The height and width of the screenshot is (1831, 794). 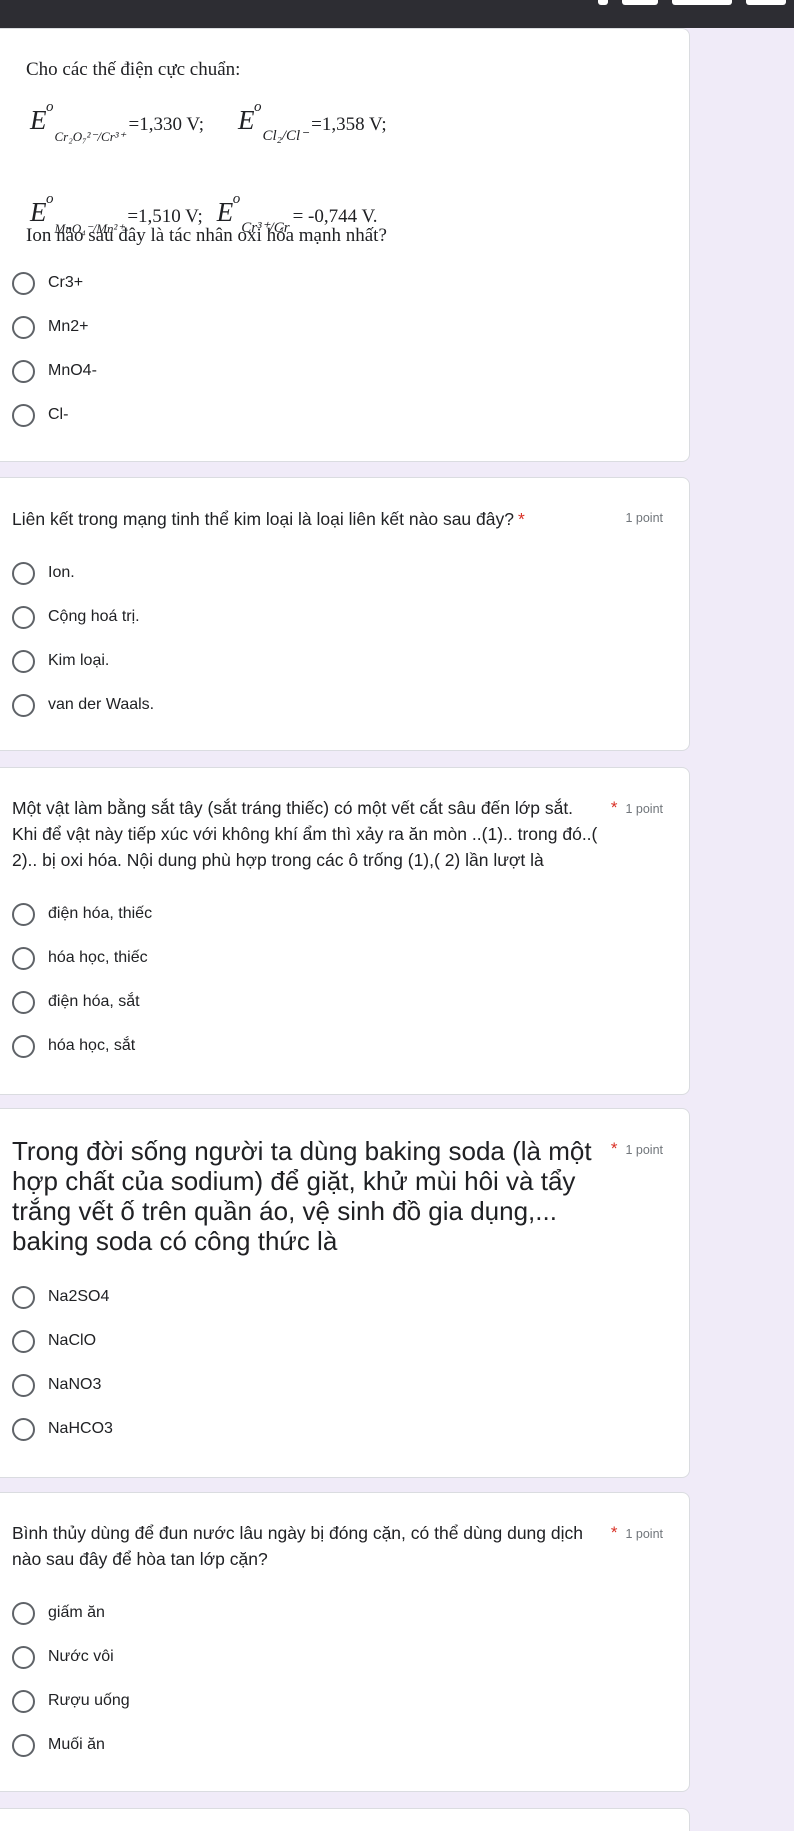 What do you see at coordinates (66, 282) in the screenshot?
I see `option-label: Cr3+` at bounding box center [66, 282].